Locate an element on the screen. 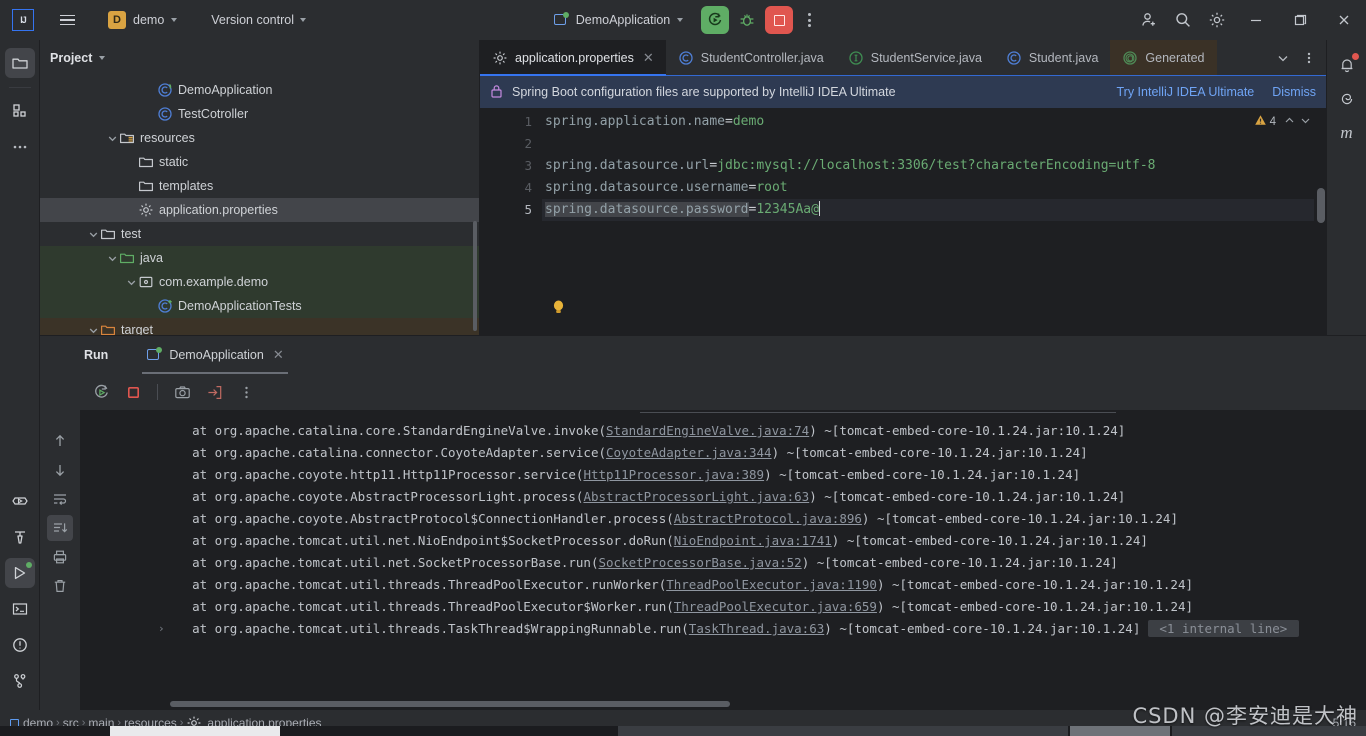  stop-run-button is located at coordinates (133, 392).